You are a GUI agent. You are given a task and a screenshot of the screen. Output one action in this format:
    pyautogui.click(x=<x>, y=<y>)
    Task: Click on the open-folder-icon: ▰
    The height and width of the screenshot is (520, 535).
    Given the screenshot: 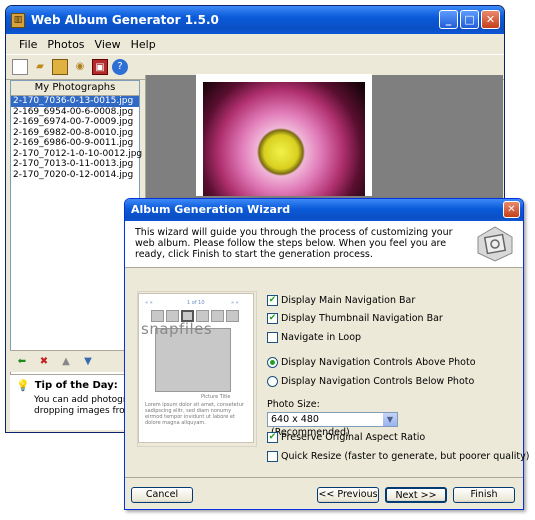 What is the action you would take?
    pyautogui.click(x=40, y=67)
    